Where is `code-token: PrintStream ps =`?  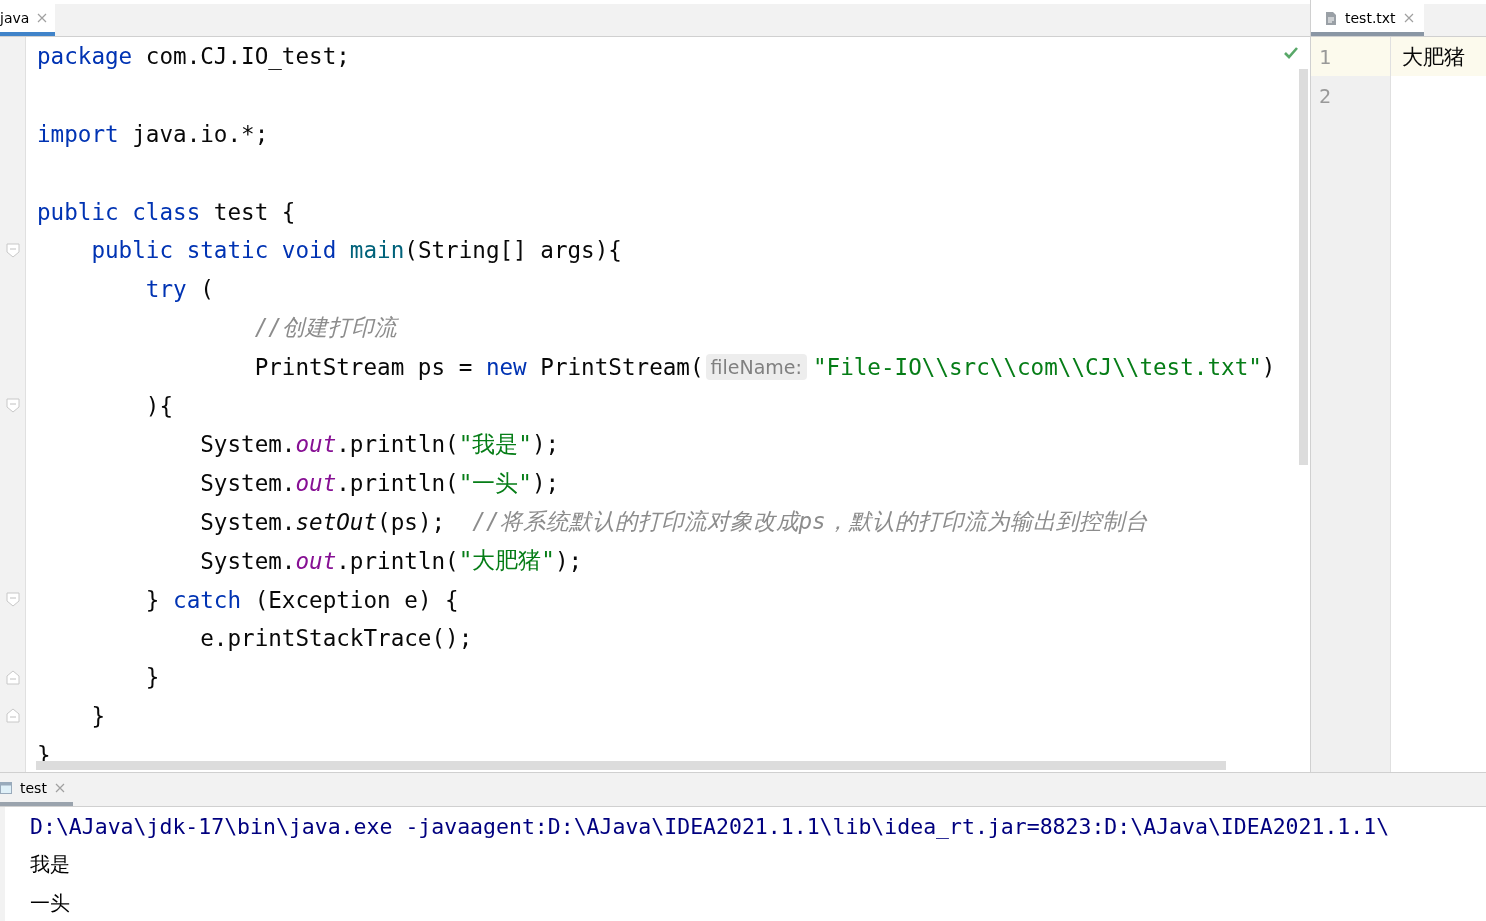 code-token: PrintStream ps = is located at coordinates (363, 366).